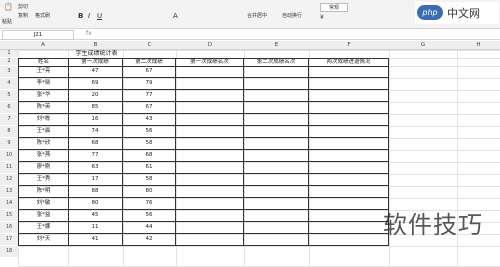 The width and height of the screenshot is (500, 267). What do you see at coordinates (149, 180) in the screenshot?
I see `score2-cell: 58` at bounding box center [149, 180].